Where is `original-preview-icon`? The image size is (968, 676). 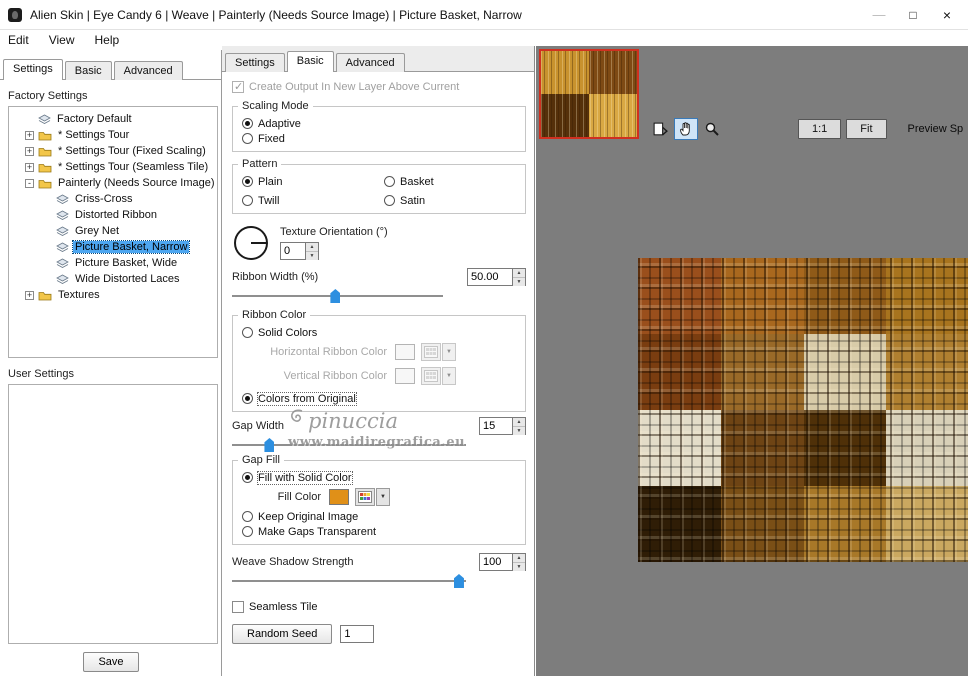
original-preview-icon is located at coordinates (660, 129).